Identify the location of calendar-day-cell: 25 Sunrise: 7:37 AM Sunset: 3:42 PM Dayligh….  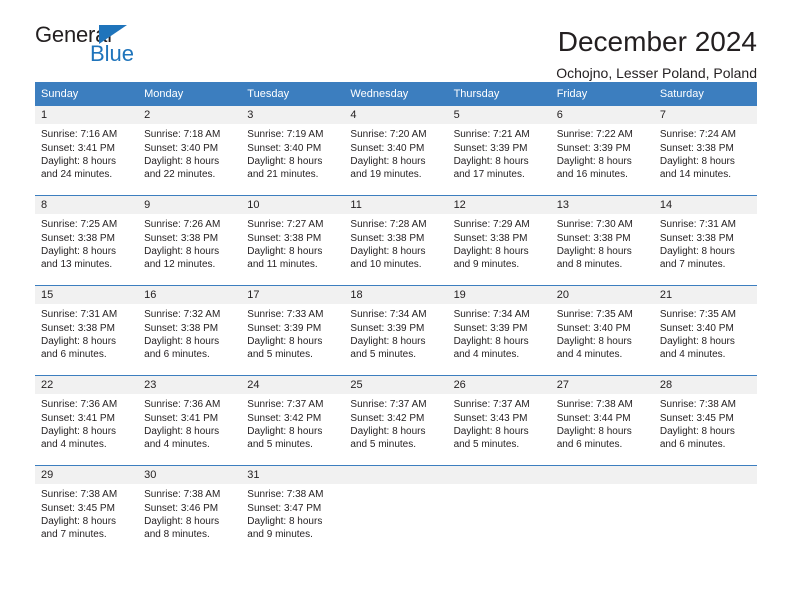
(396, 420).